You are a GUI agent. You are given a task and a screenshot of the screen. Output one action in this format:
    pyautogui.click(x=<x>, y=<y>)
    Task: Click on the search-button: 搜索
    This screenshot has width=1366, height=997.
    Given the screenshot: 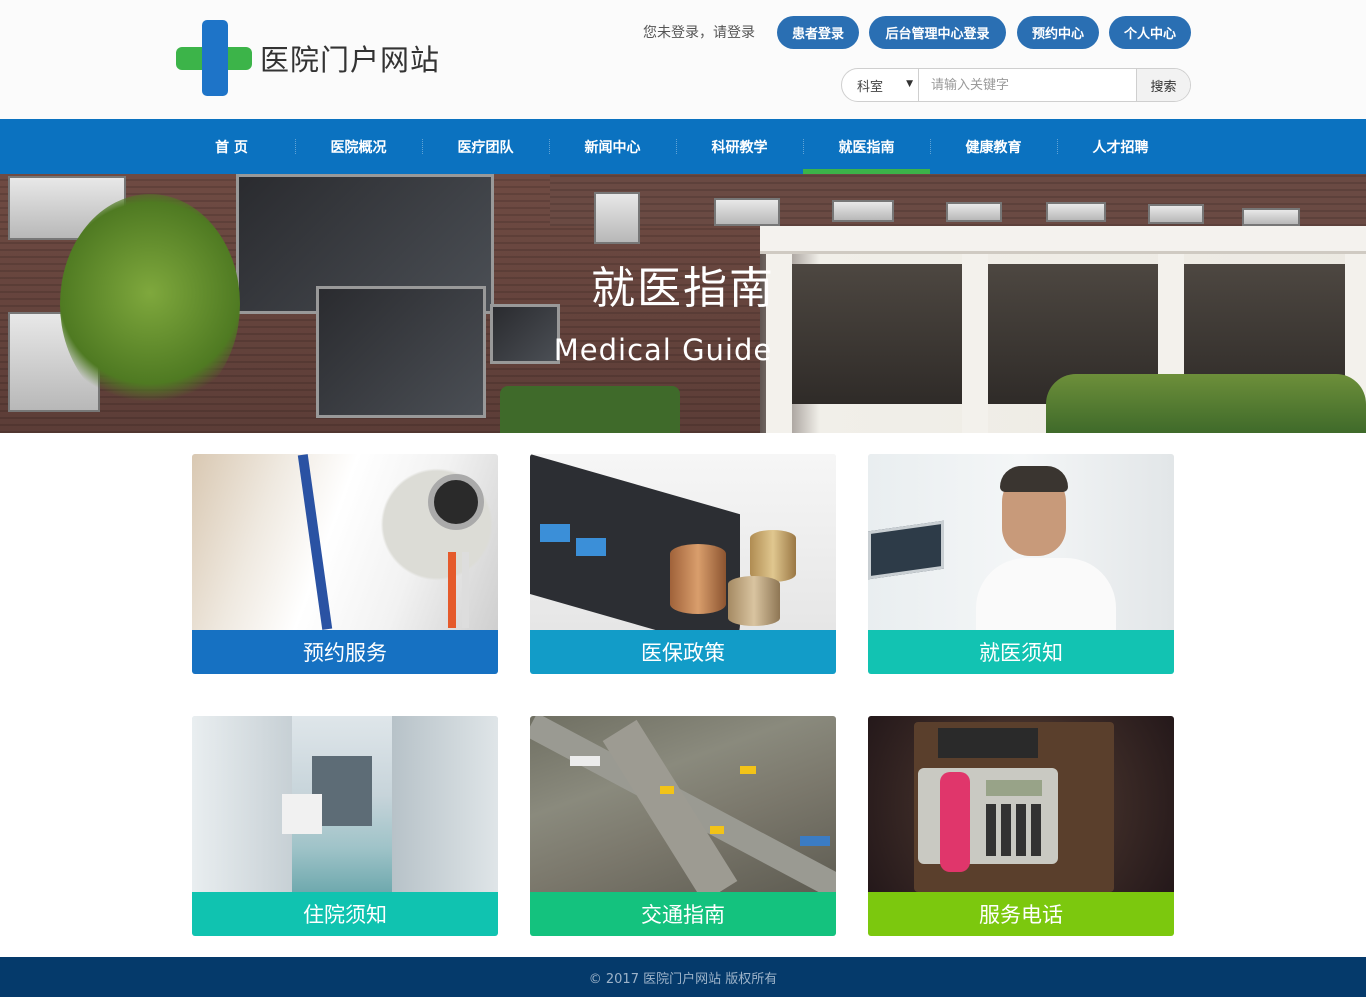 What is the action you would take?
    pyautogui.click(x=1163, y=85)
    